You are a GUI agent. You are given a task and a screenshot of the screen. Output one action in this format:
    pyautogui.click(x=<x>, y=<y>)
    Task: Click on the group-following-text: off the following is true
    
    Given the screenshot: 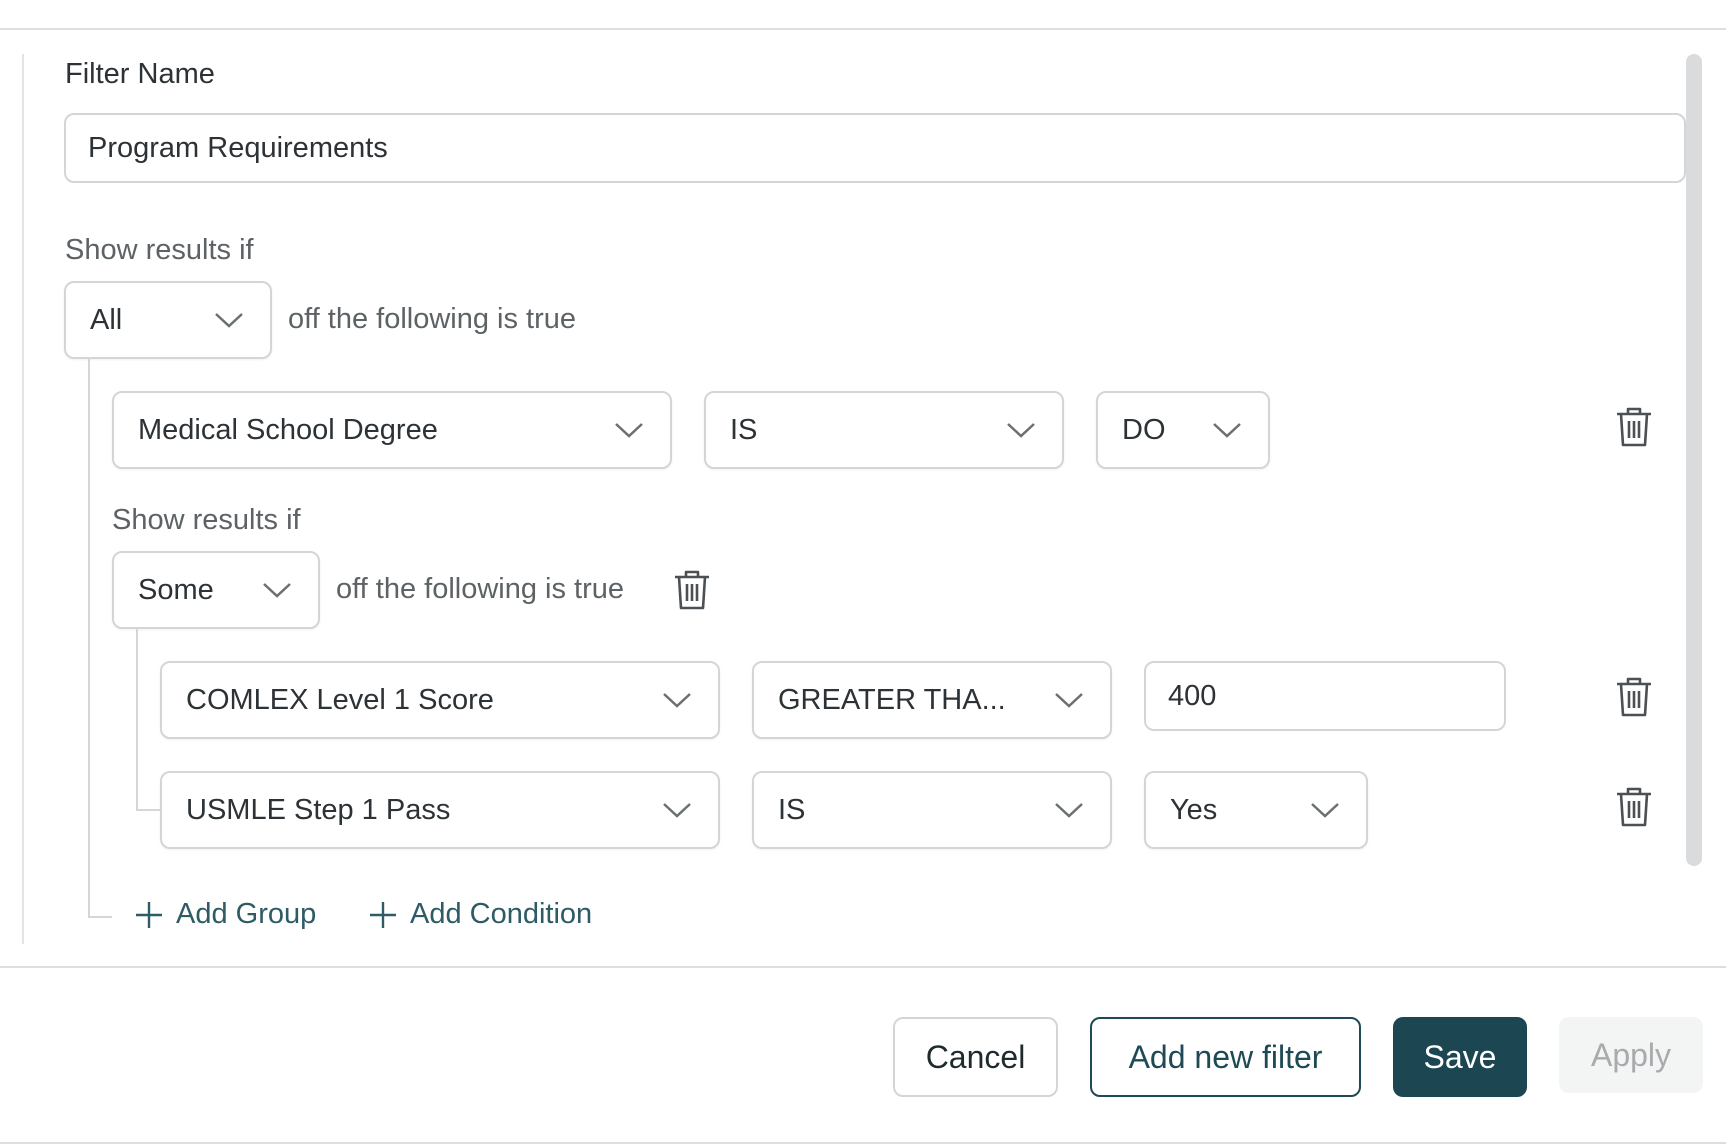 What is the action you would take?
    pyautogui.click(x=480, y=589)
    